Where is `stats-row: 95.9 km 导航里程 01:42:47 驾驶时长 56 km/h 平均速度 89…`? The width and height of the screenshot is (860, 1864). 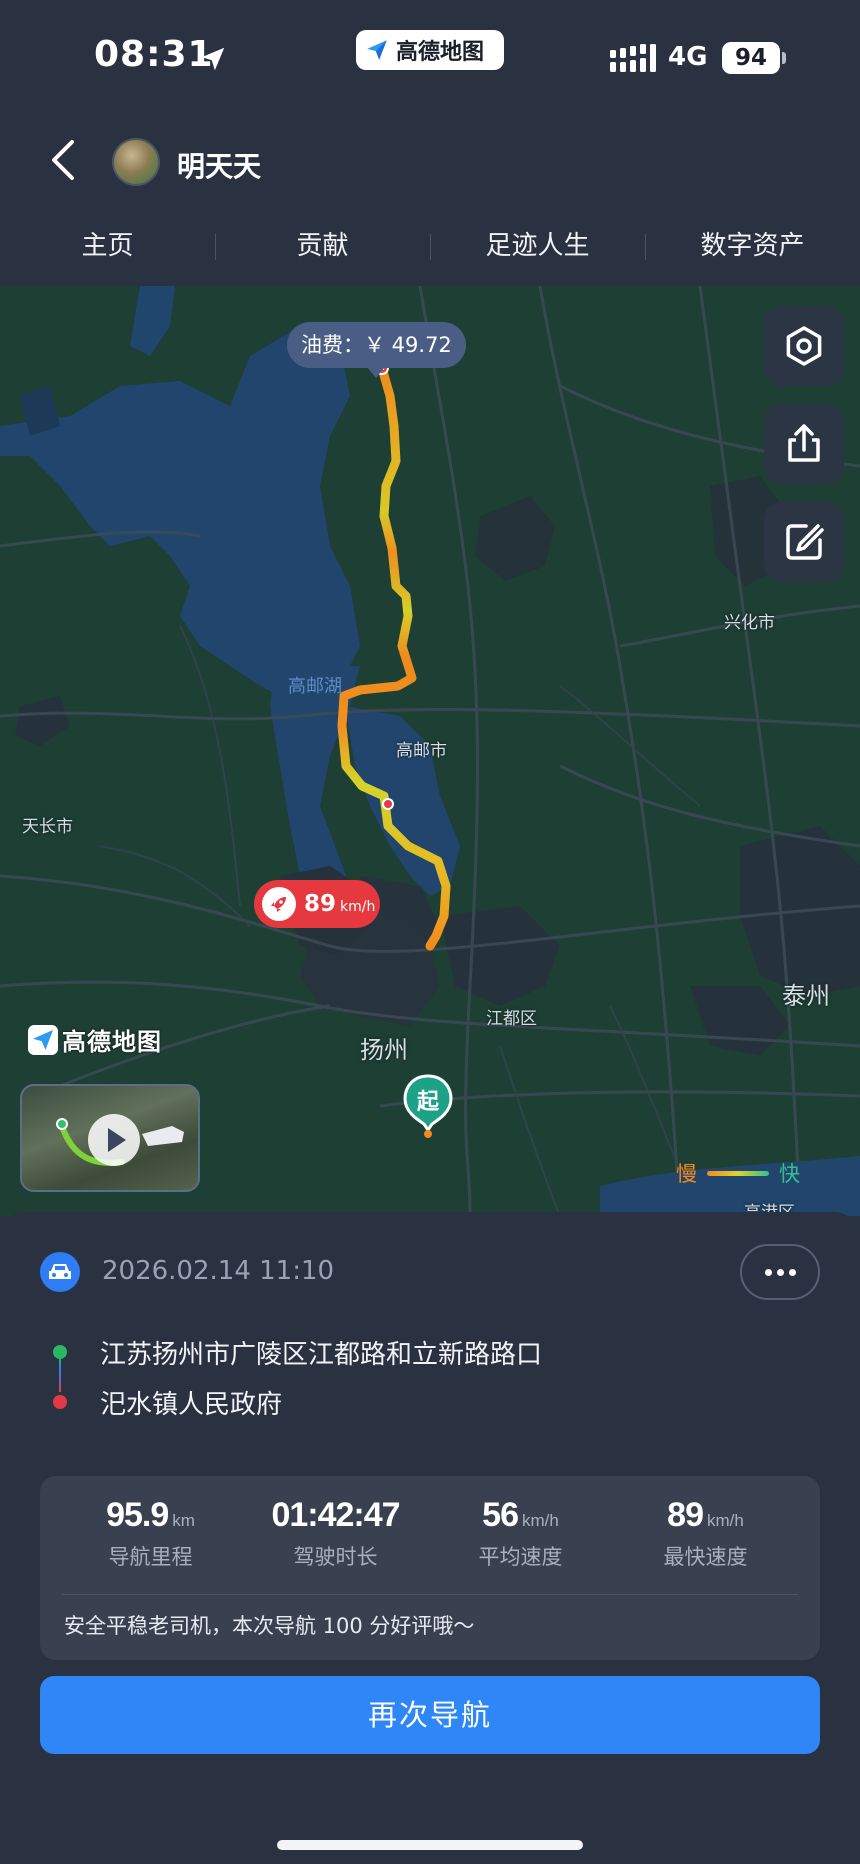 stats-row: 95.9 km 导航里程 01:42:47 驾驶时长 56 km/h 平均速度 89… is located at coordinates (430, 1533).